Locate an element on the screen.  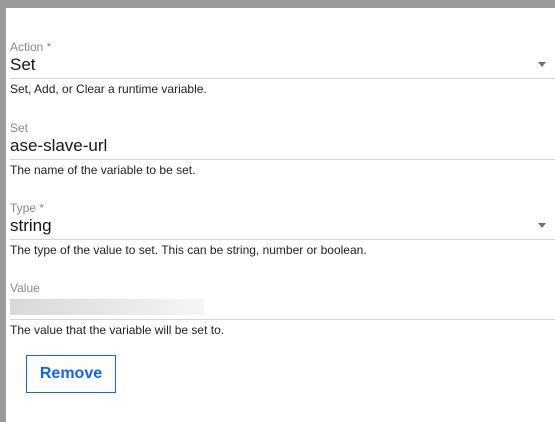
action-label: Action * is located at coordinates (31, 47).